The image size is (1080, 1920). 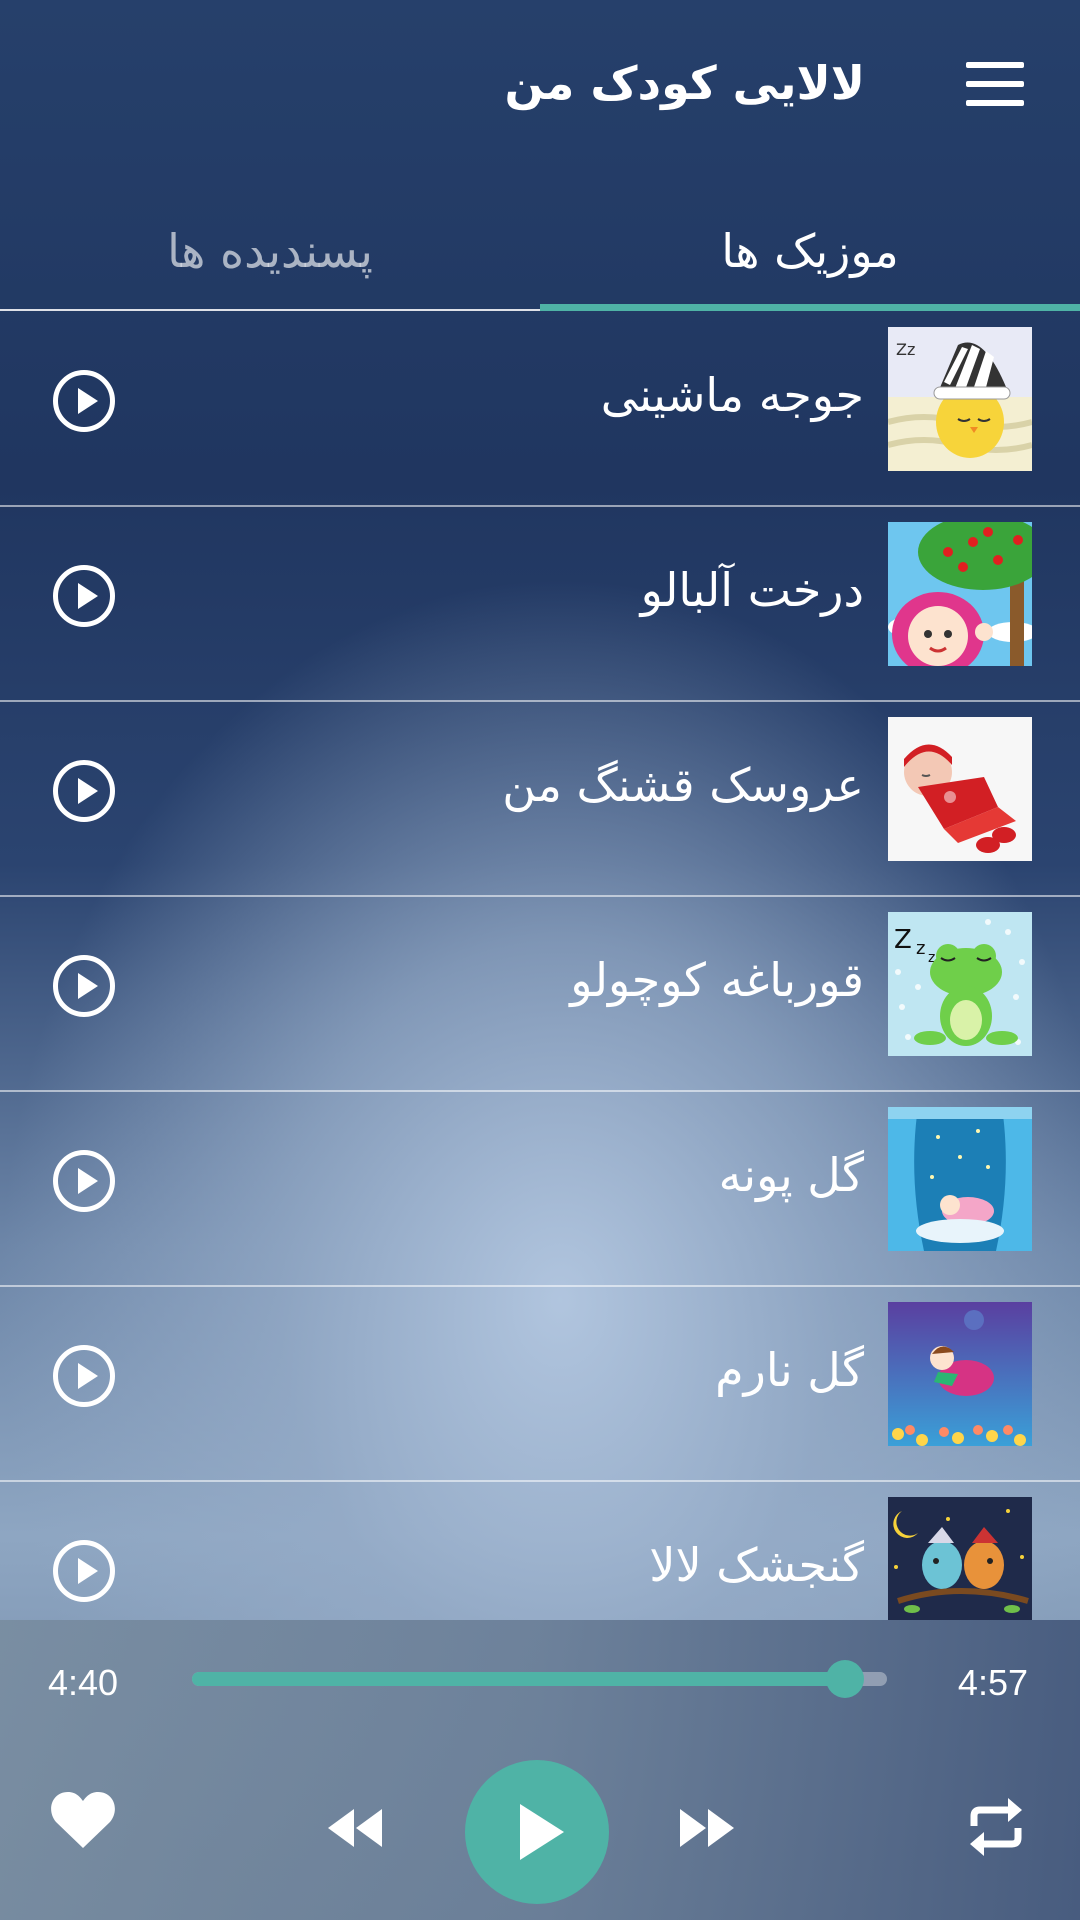 I want to click on app-header: لالایی کودک من, so click(x=540, y=85).